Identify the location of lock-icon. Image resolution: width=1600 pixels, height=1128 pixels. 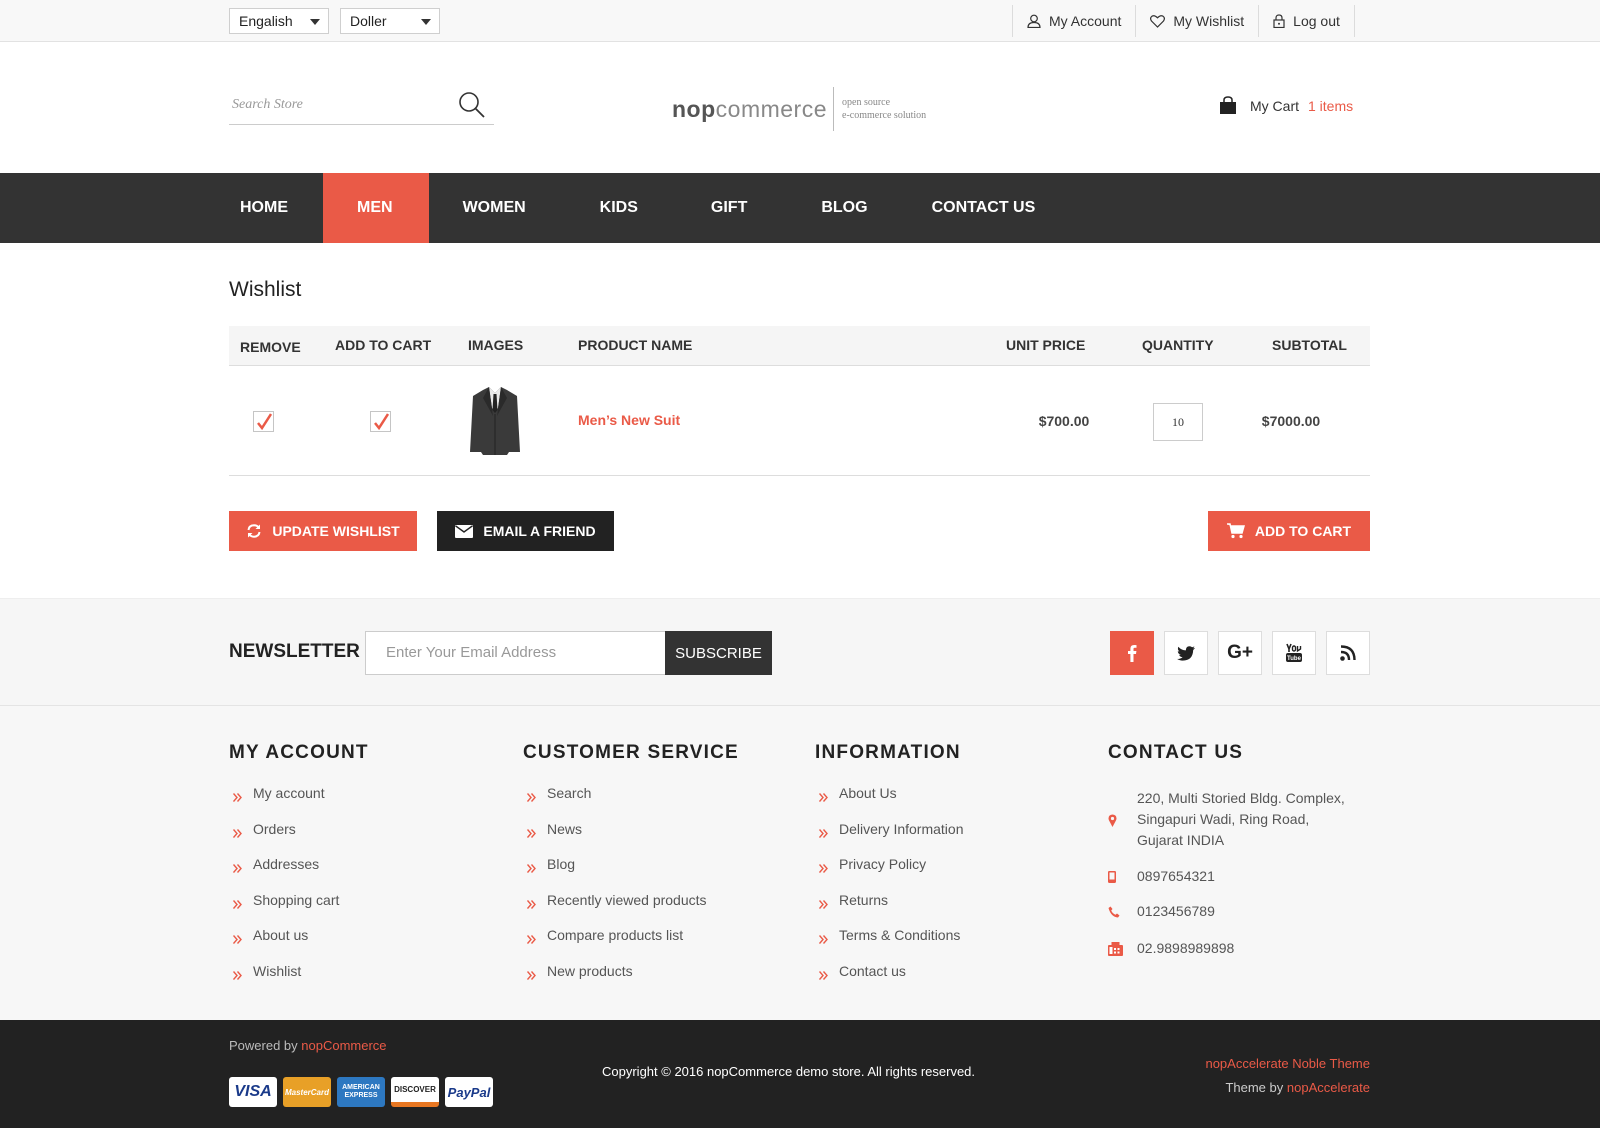
(1279, 21).